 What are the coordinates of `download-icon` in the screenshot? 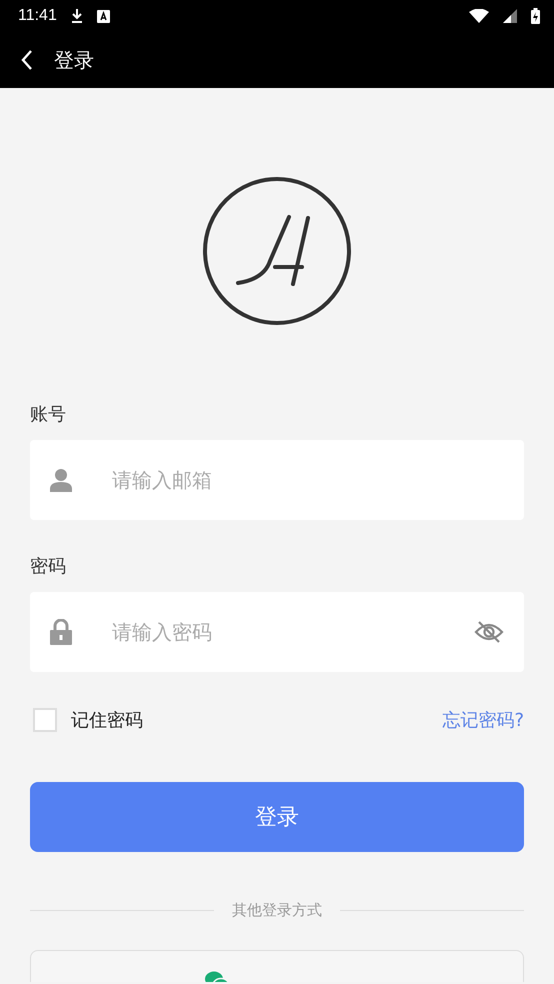 It's located at (76, 16).